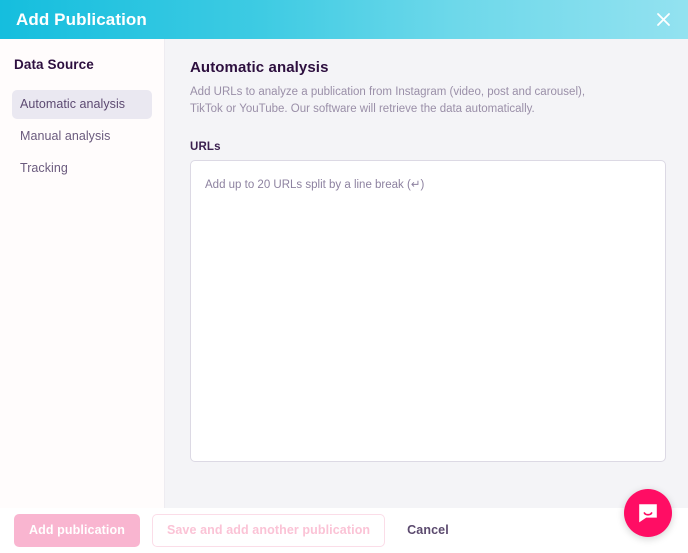 Image resolution: width=688 pixels, height=553 pixels. Describe the element at coordinates (81, 19) in the screenshot. I see `page-title: Add Publication` at that location.